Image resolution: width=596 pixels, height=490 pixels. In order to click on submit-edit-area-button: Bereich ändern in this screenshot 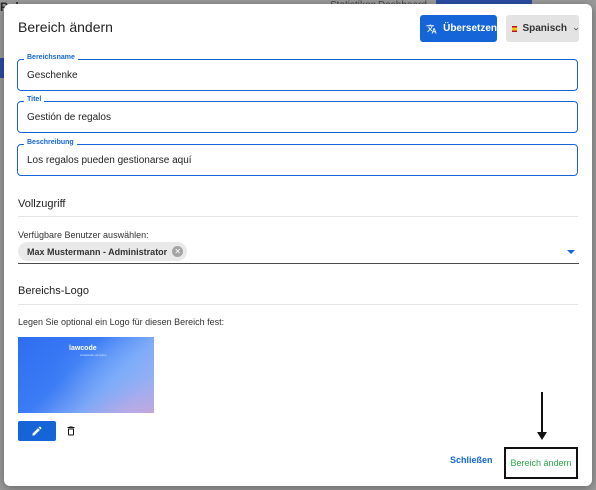, I will do `click(541, 463)`.